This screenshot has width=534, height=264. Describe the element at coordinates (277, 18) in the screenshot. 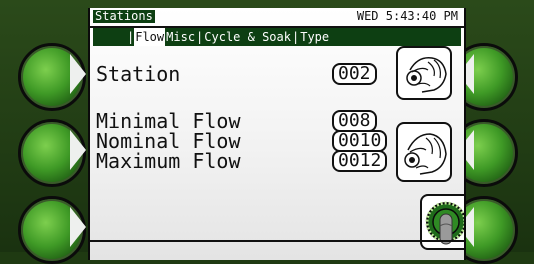

I see `title-bar: Stations WED 5:43:40 PM` at that location.